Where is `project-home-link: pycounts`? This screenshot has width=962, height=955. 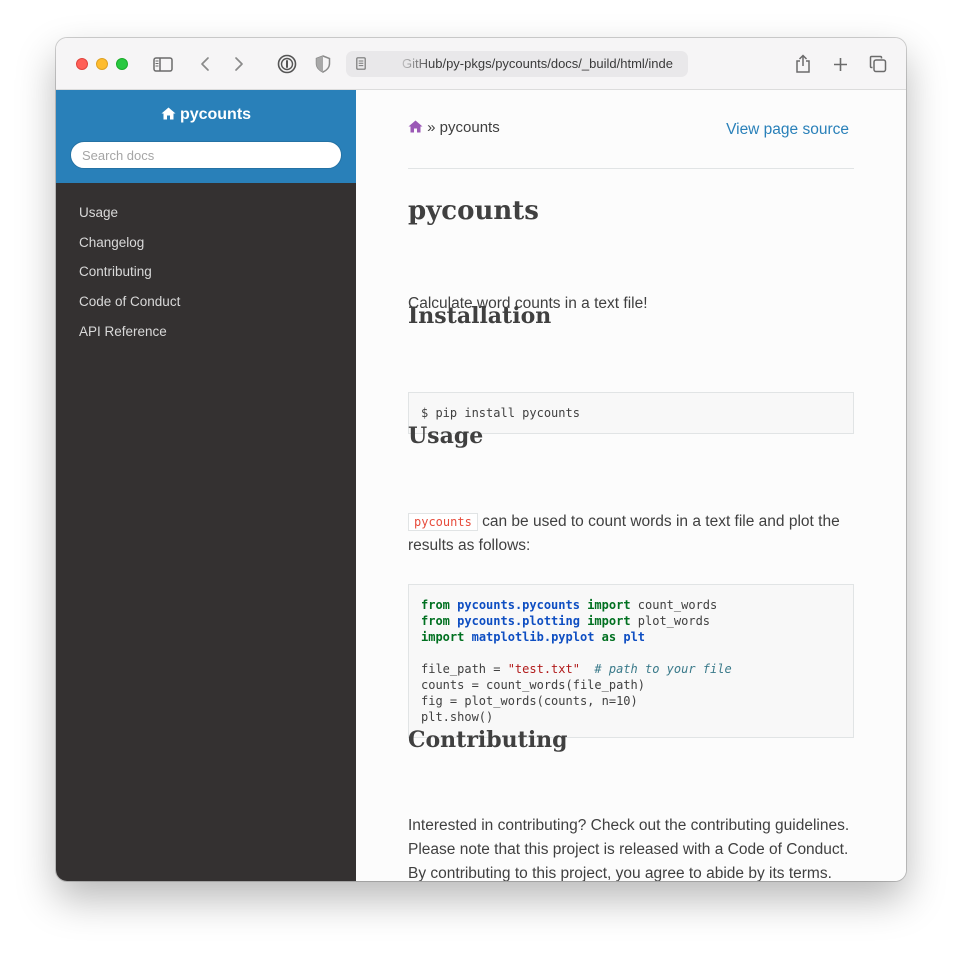 project-home-link: pycounts is located at coordinates (206, 115).